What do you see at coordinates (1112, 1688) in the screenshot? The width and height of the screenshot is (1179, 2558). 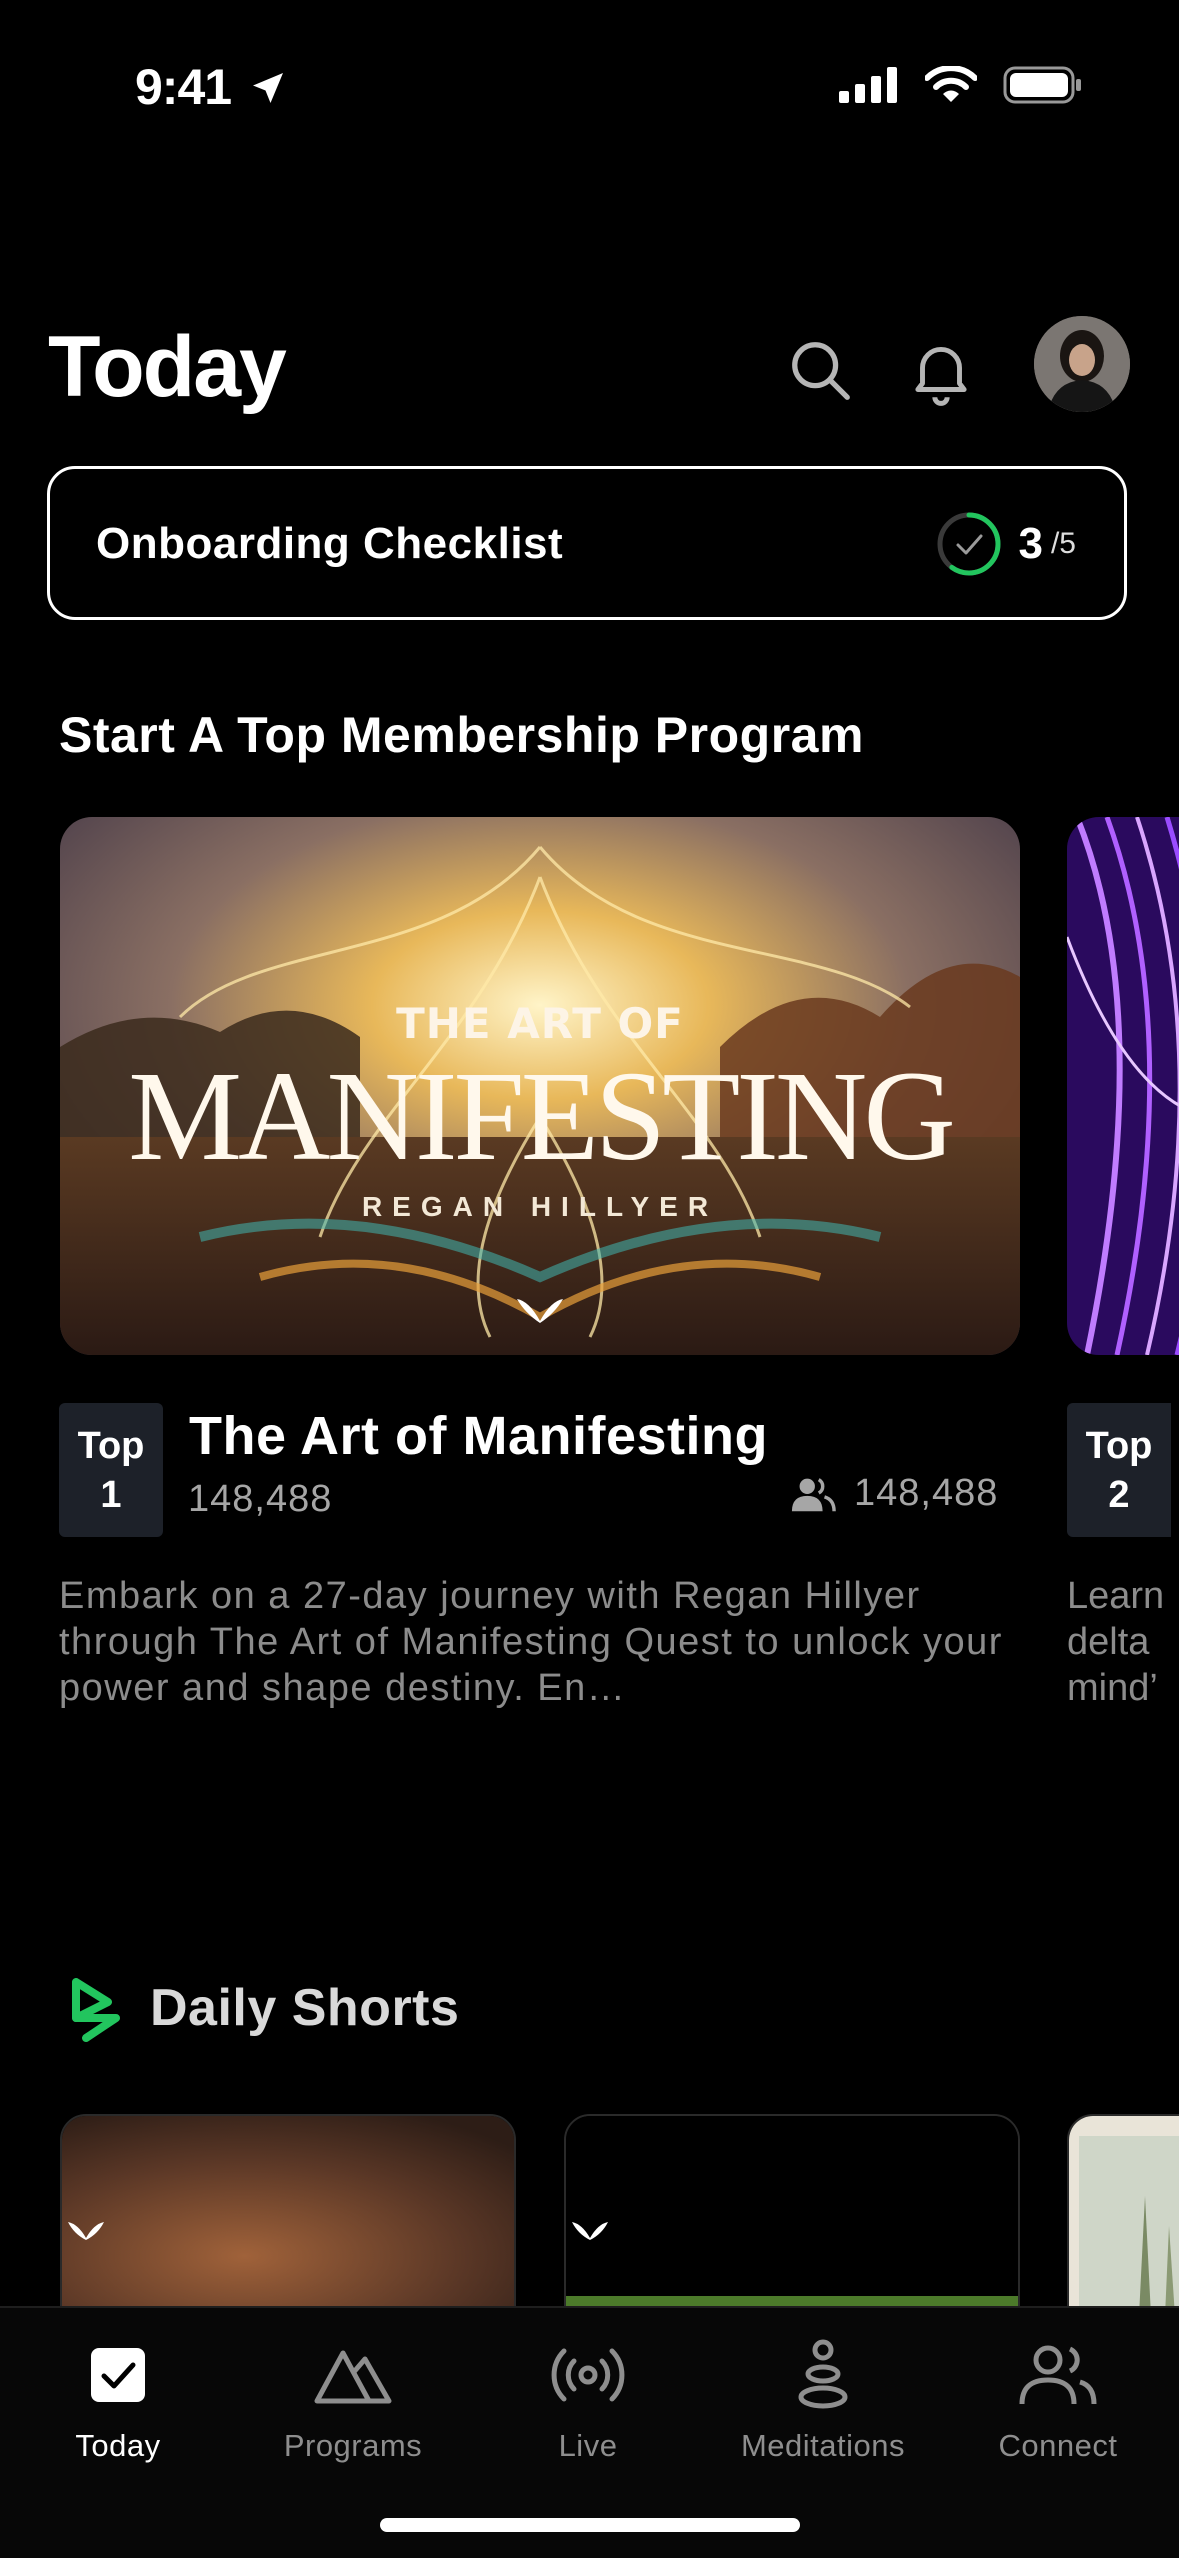 I see `description-line: mind’` at bounding box center [1112, 1688].